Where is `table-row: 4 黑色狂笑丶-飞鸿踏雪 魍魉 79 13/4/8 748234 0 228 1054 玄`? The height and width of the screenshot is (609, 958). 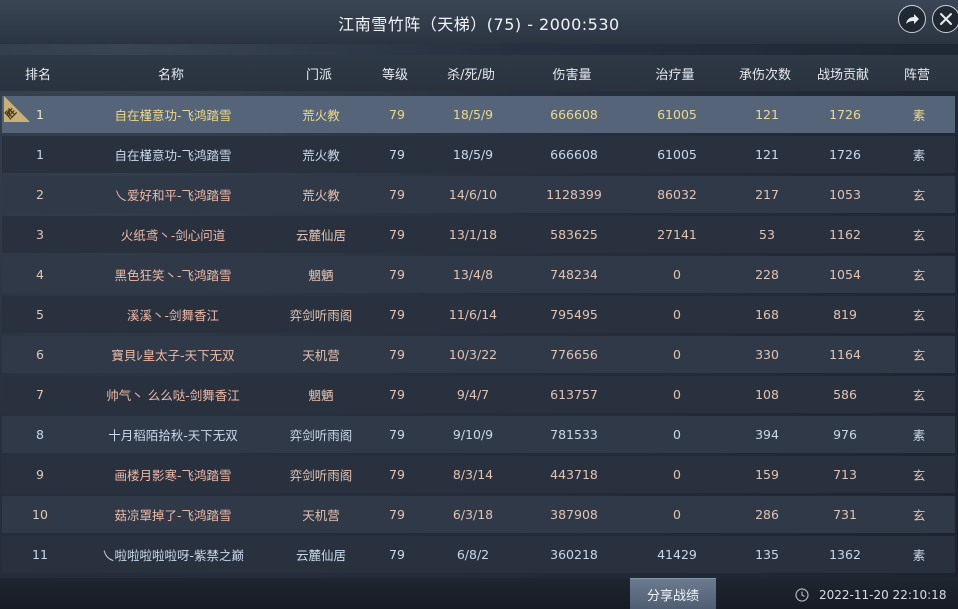 table-row: 4 黑色狂笑丶-飞鸿踏雪 魍魉 79 13/4/8 748234 0 228 1054 玄 is located at coordinates (478, 274).